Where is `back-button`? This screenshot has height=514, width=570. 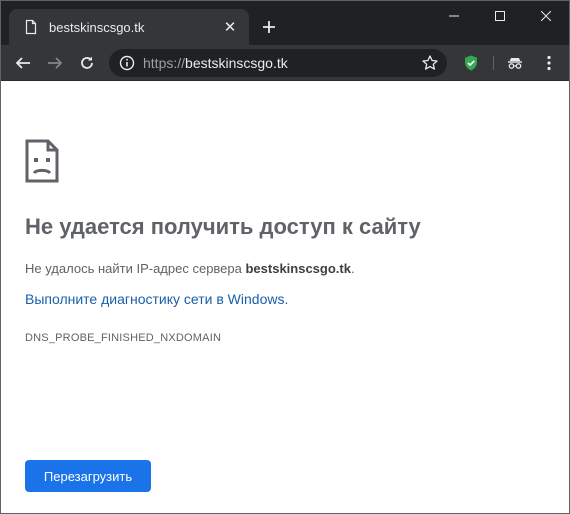 back-button is located at coordinates (23, 63).